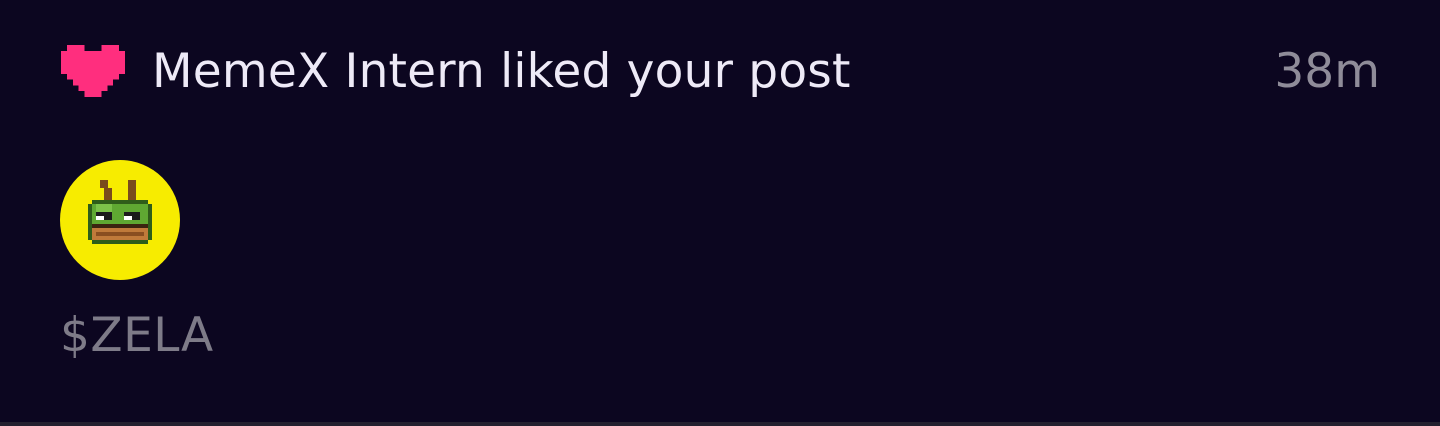  I want to click on pixel-frog-icon, so click(120, 212).